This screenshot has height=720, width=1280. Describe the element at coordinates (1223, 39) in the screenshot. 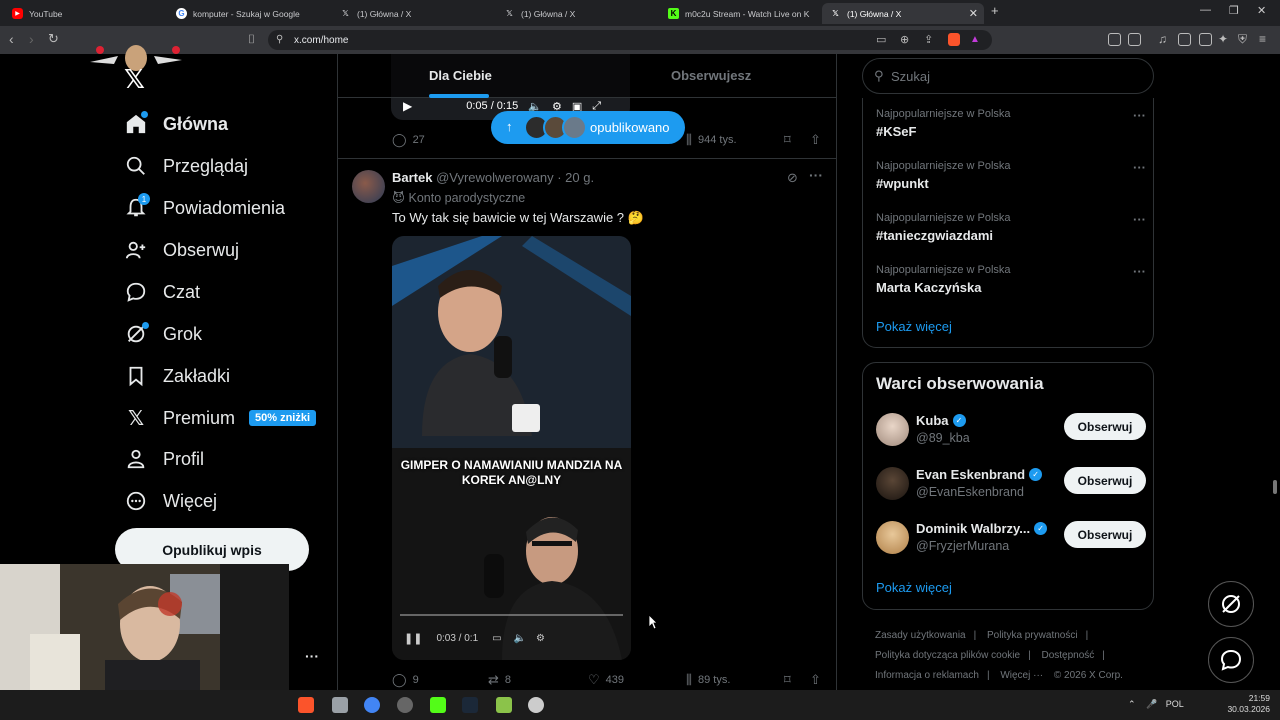

I see `leo-icon: ✦` at that location.